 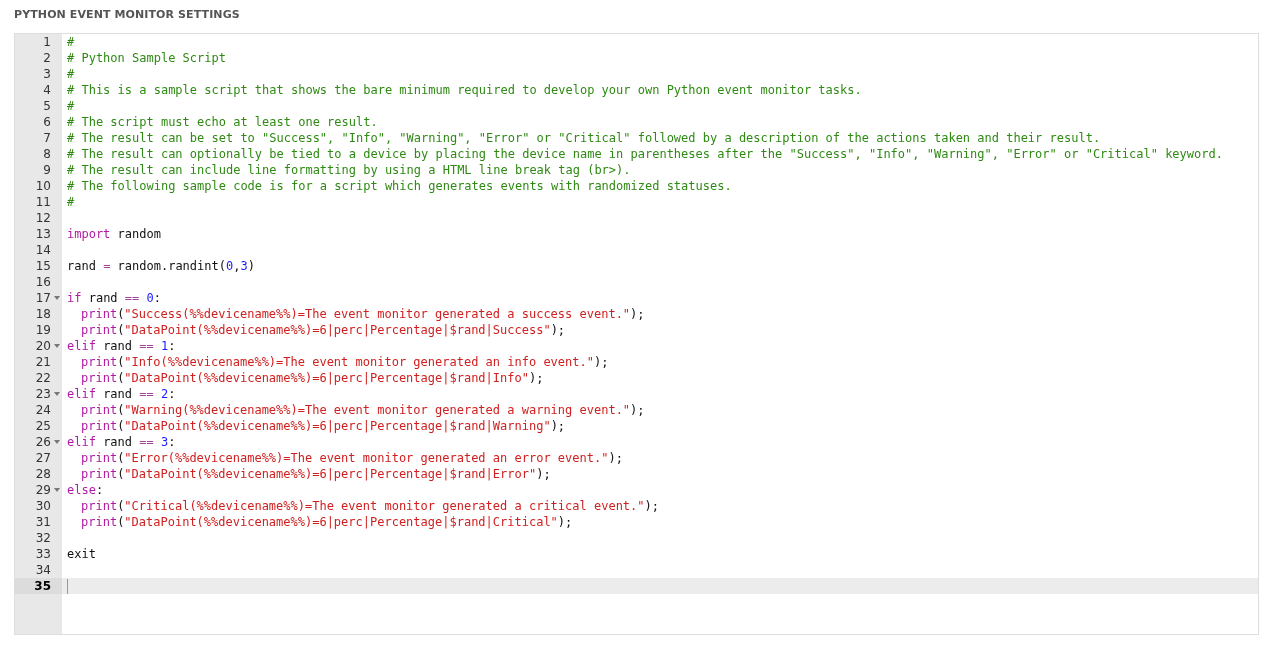 I want to click on code-line: # The result can include line formatting by using a HTML line break tag (br>)., so click(x=349, y=170).